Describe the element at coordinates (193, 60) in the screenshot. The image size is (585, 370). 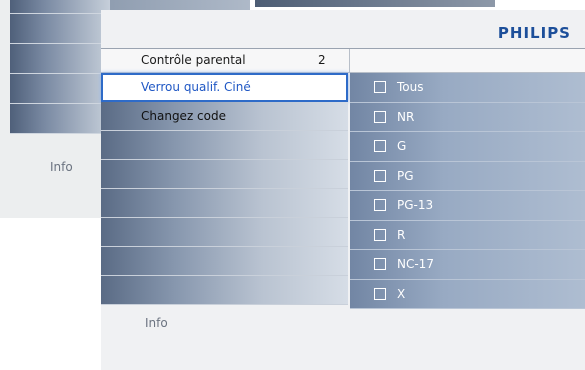
I see `menu-header-label: Contrôle parental` at that location.